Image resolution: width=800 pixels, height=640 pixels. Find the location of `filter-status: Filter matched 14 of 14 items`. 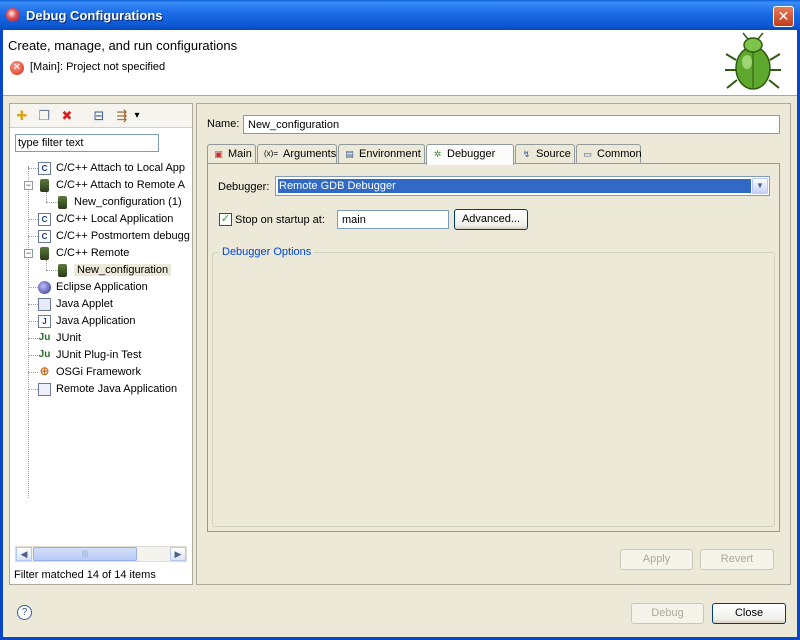

filter-status: Filter matched 14 of 14 items is located at coordinates (85, 575).